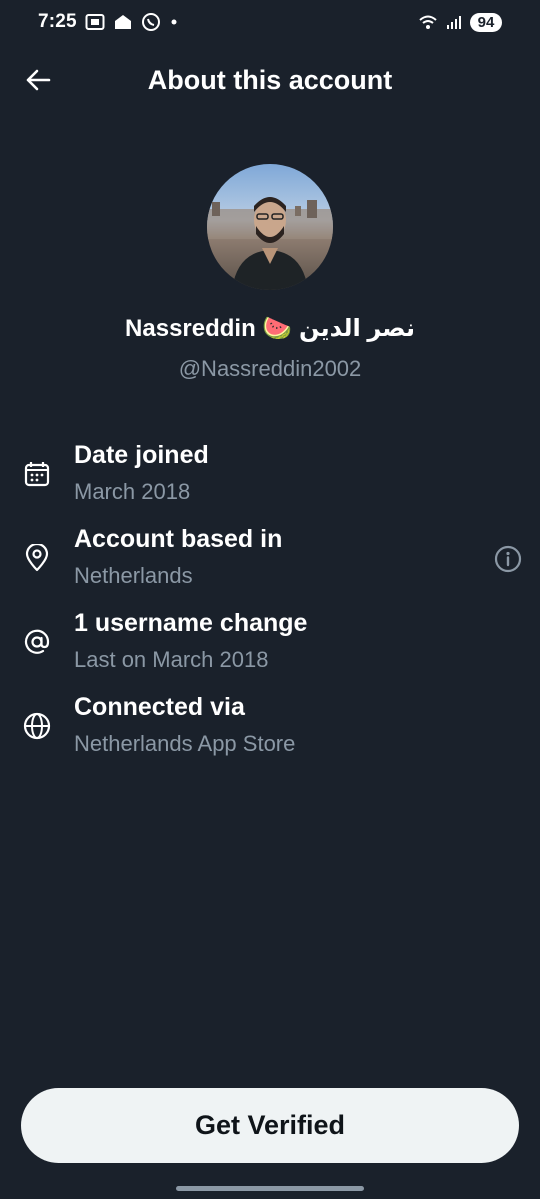  What do you see at coordinates (151, 22) in the screenshot?
I see `whatsapp-icon` at bounding box center [151, 22].